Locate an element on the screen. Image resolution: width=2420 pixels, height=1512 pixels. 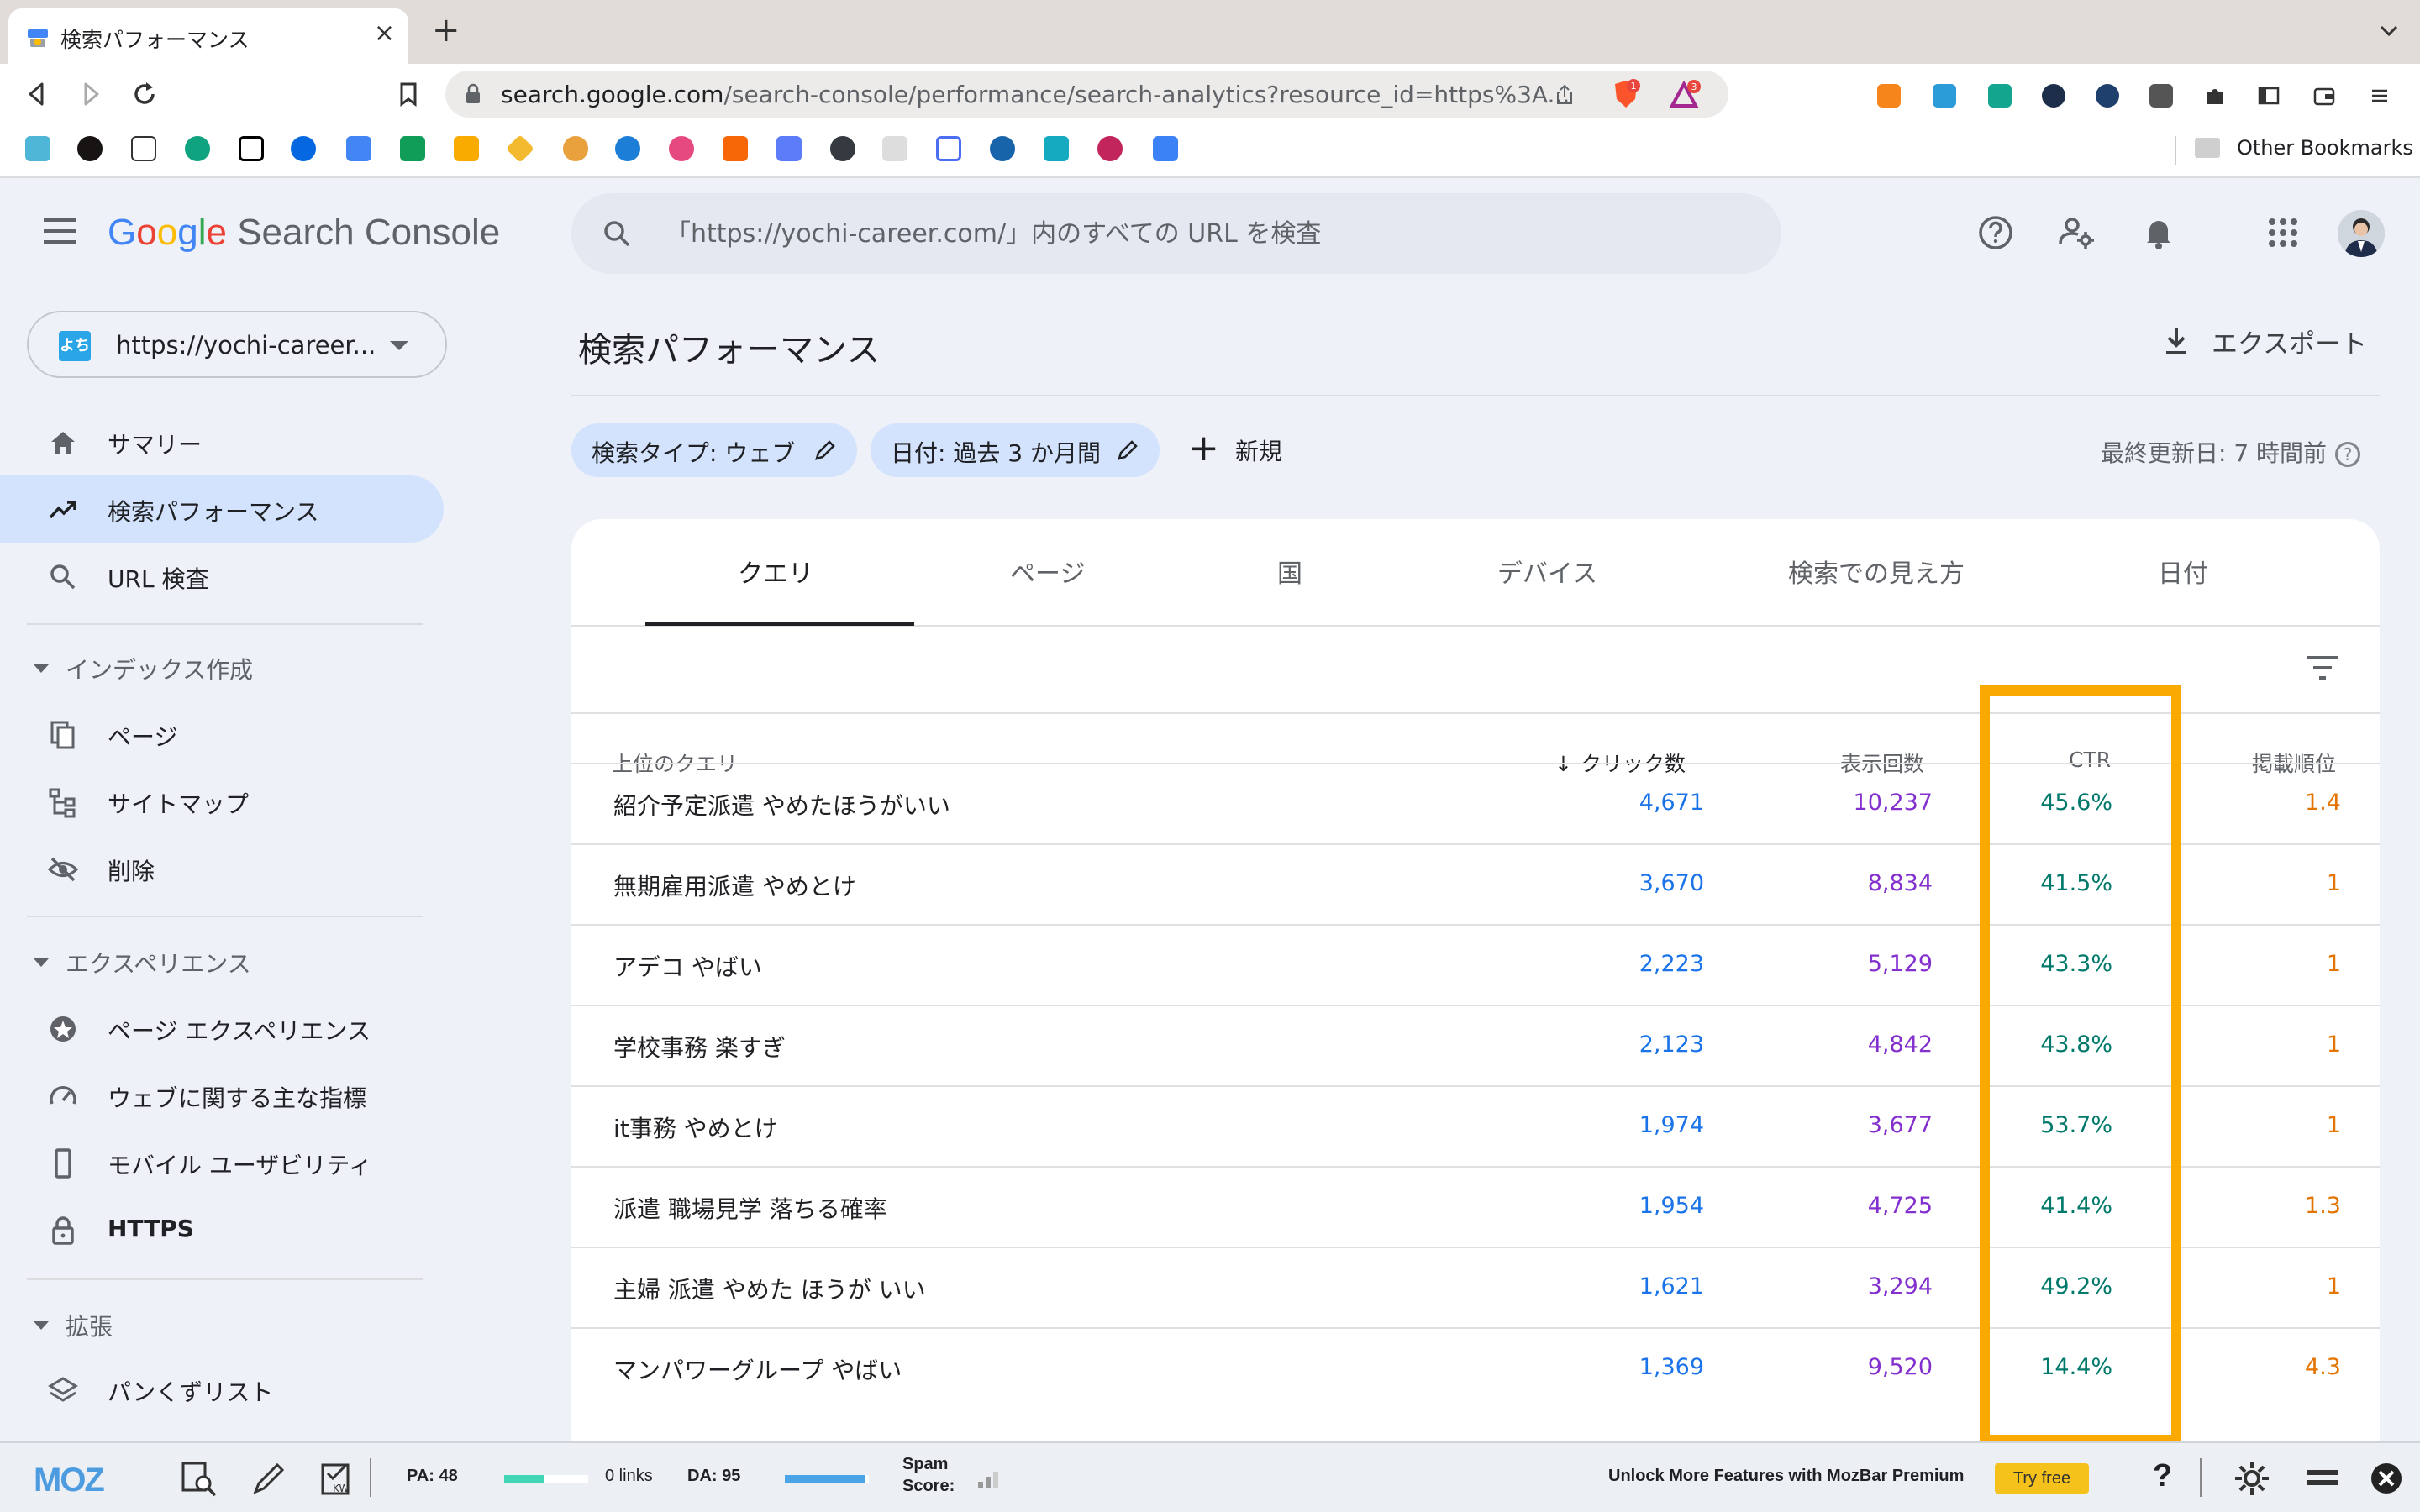
bookmark-sheets-icon is located at coordinates (412, 148).